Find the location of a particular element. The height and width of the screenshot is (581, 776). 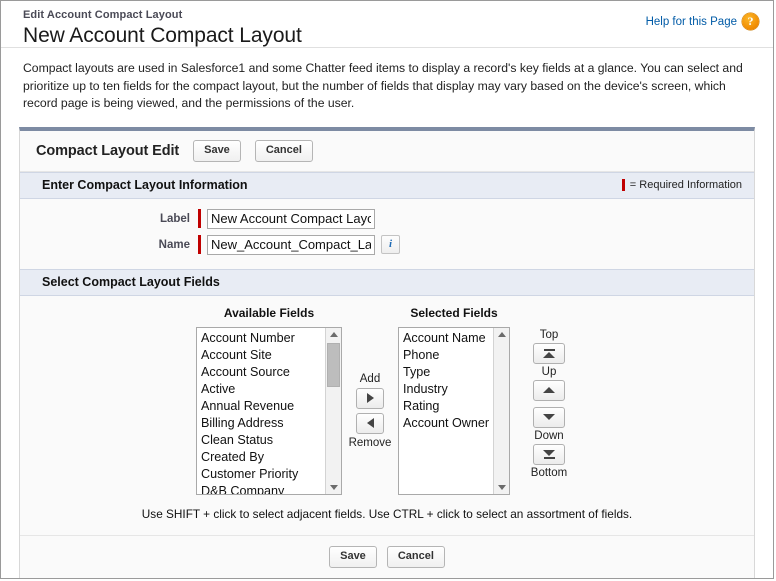

info-icon: i is located at coordinates (390, 244).